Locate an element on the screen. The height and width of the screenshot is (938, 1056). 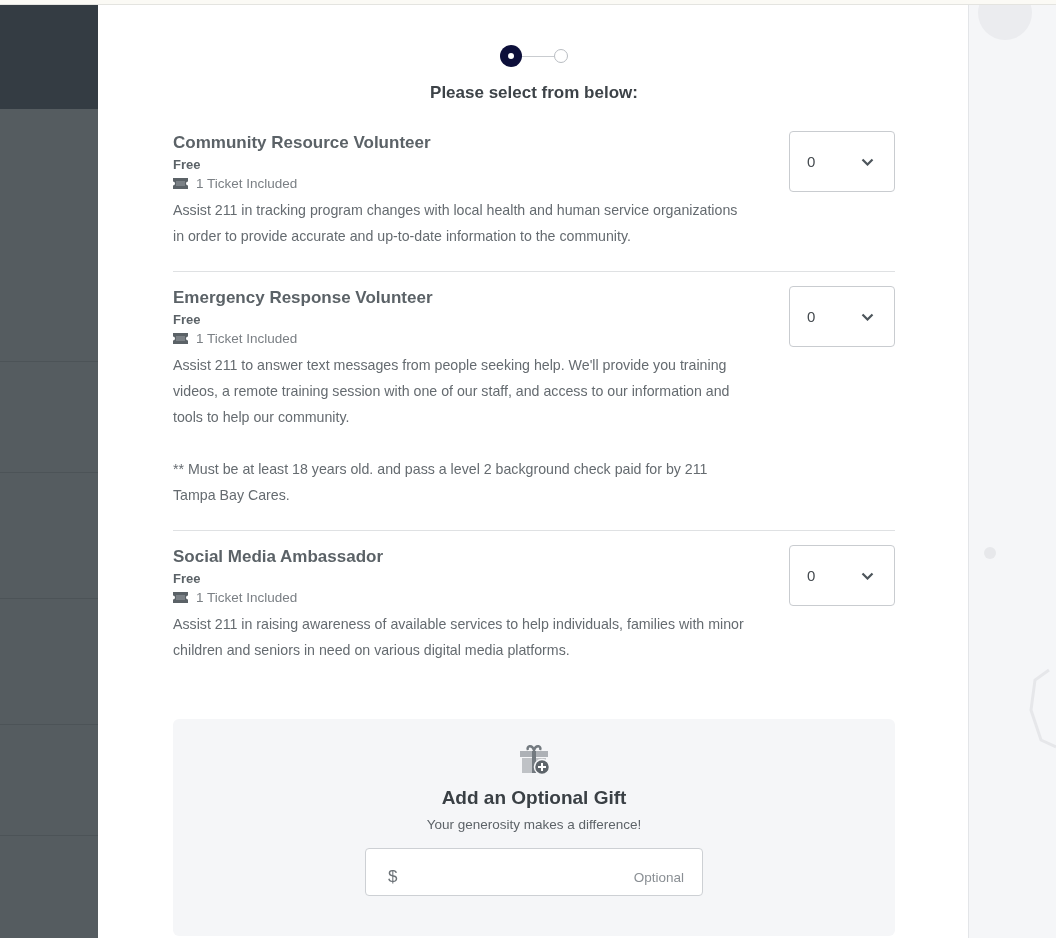
gift-title: Add an Optional Gift is located at coordinates (534, 798).